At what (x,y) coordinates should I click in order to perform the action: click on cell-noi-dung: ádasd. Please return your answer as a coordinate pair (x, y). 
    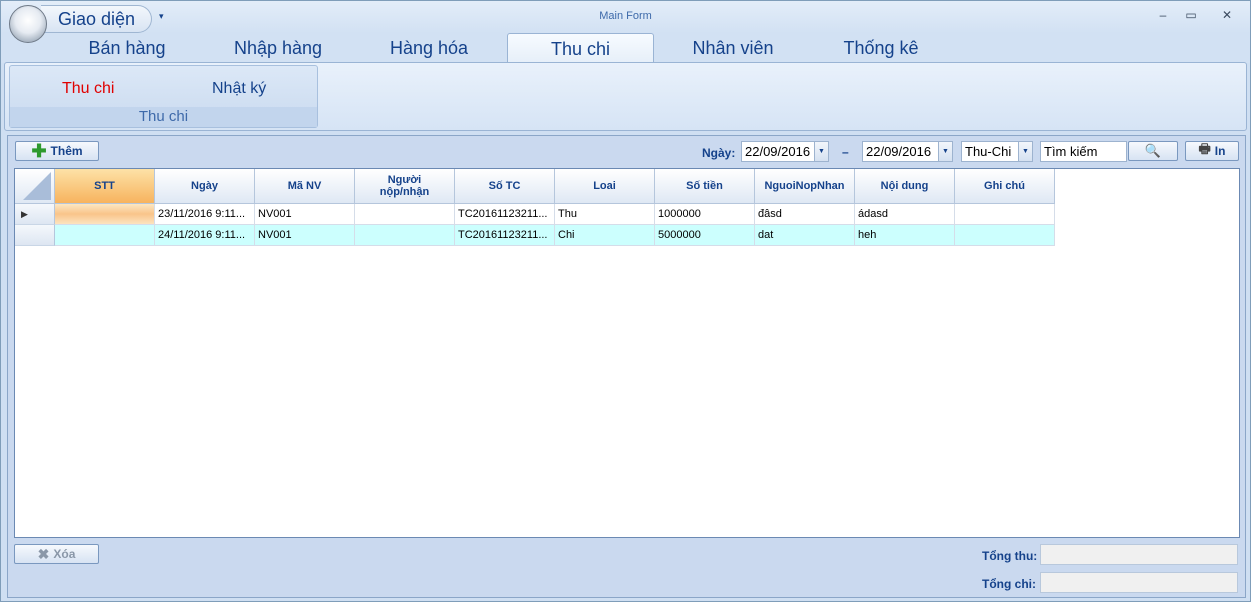
    Looking at the image, I should click on (905, 214).